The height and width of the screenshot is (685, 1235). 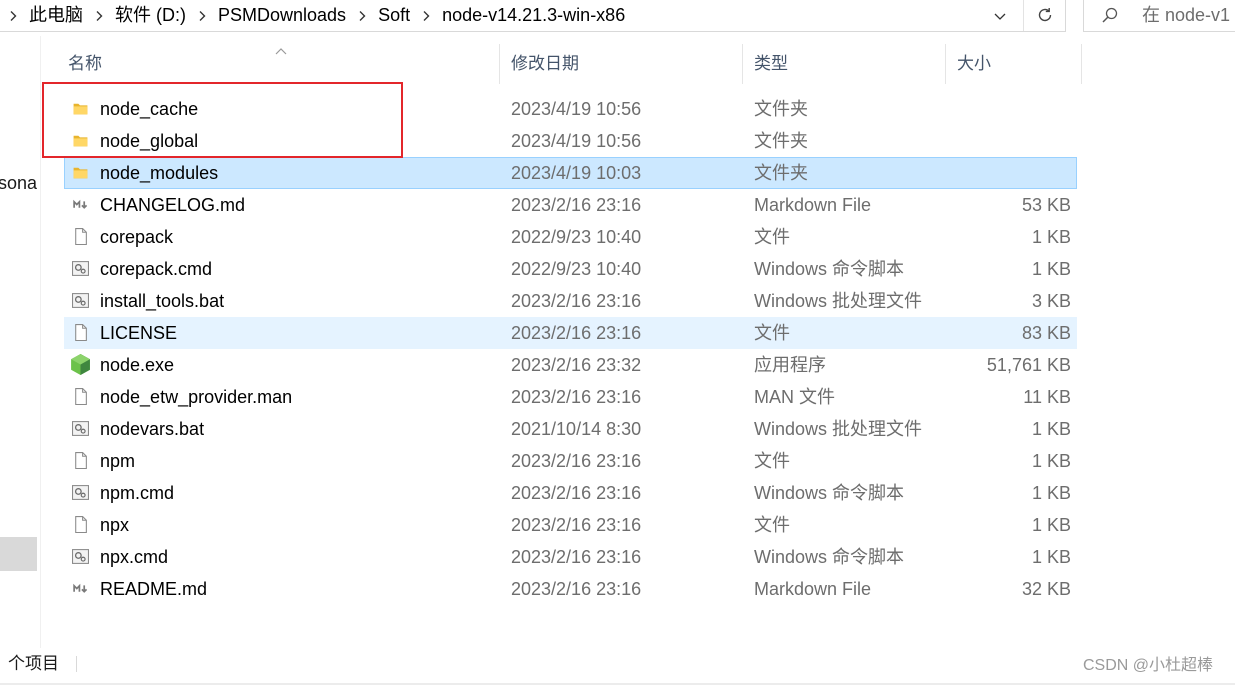 What do you see at coordinates (844, 64) in the screenshot?
I see `column-header-type: 类型` at bounding box center [844, 64].